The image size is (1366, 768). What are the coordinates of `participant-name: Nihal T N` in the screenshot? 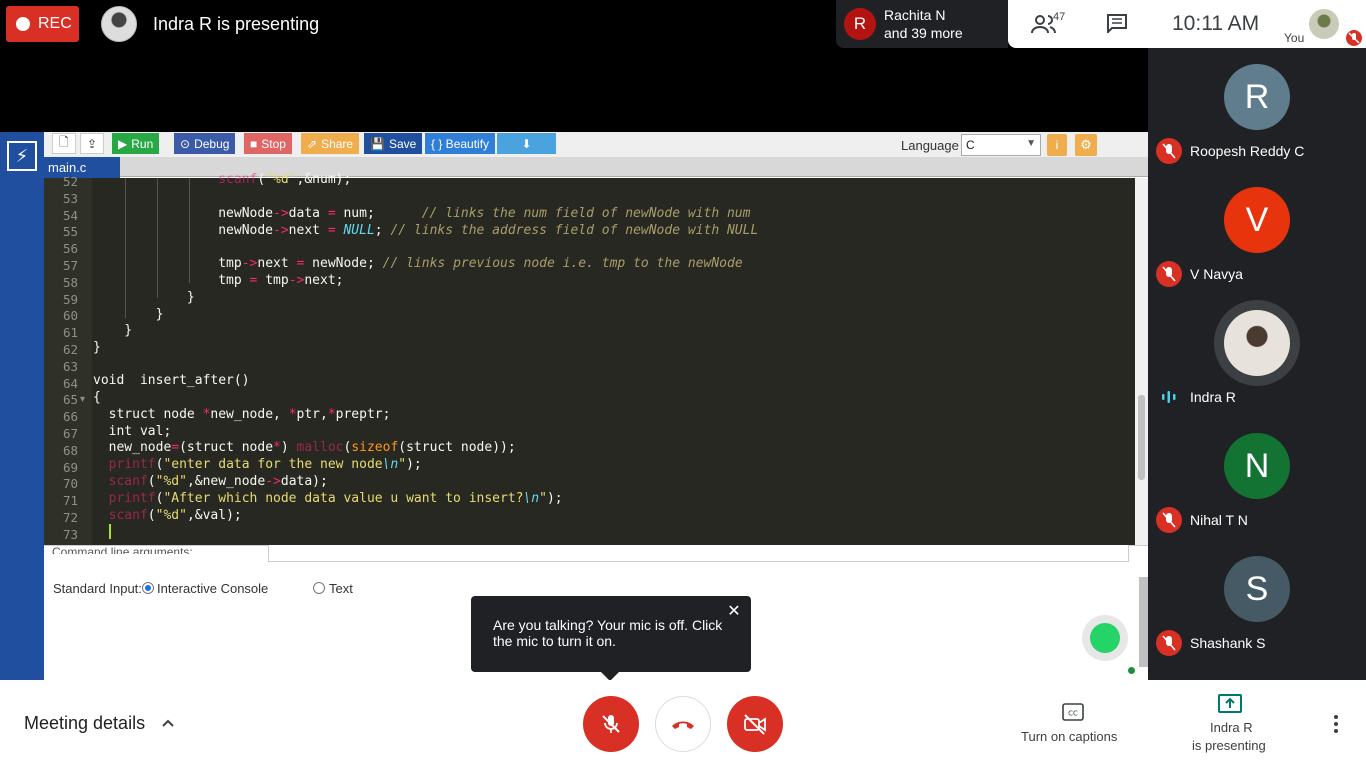 It's located at (1219, 520).